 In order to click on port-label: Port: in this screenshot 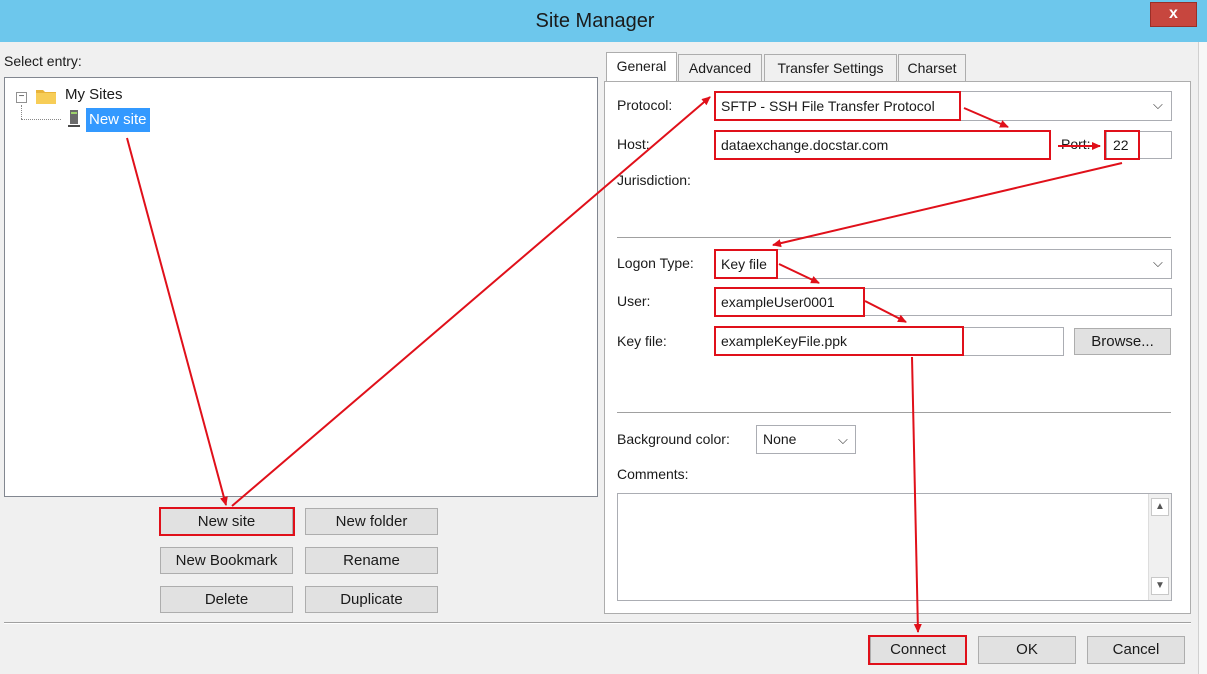, I will do `click(1076, 144)`.